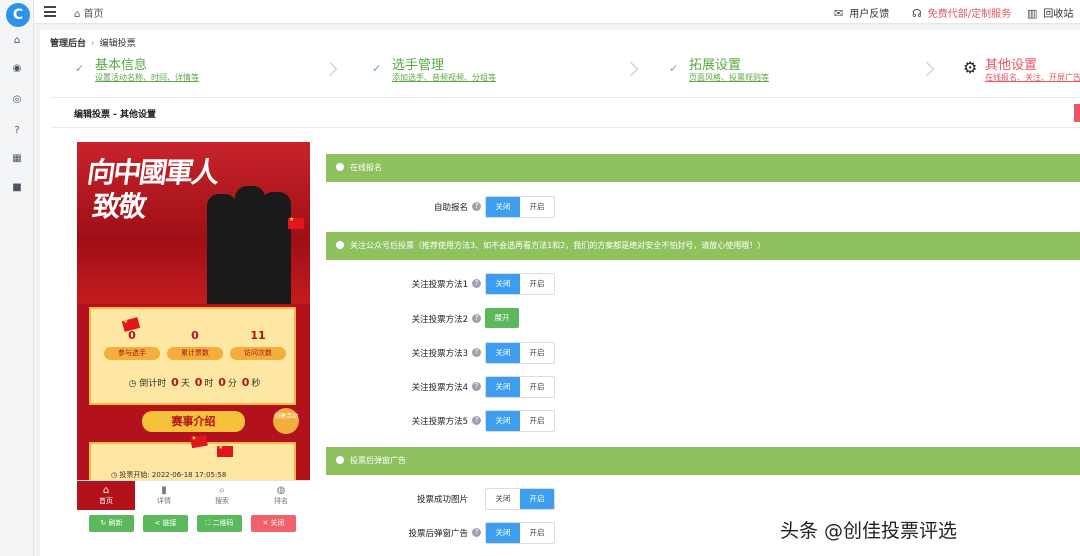 The width and height of the screenshot is (1080, 556). What do you see at coordinates (1058, 14) in the screenshot?
I see `recycle-bin-label: 回收站` at bounding box center [1058, 14].